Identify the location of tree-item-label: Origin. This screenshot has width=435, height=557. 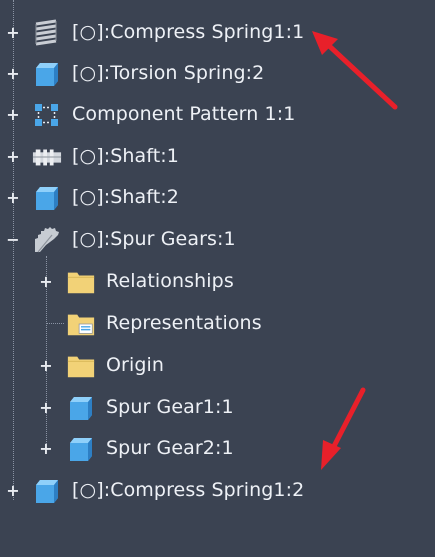
(135, 365).